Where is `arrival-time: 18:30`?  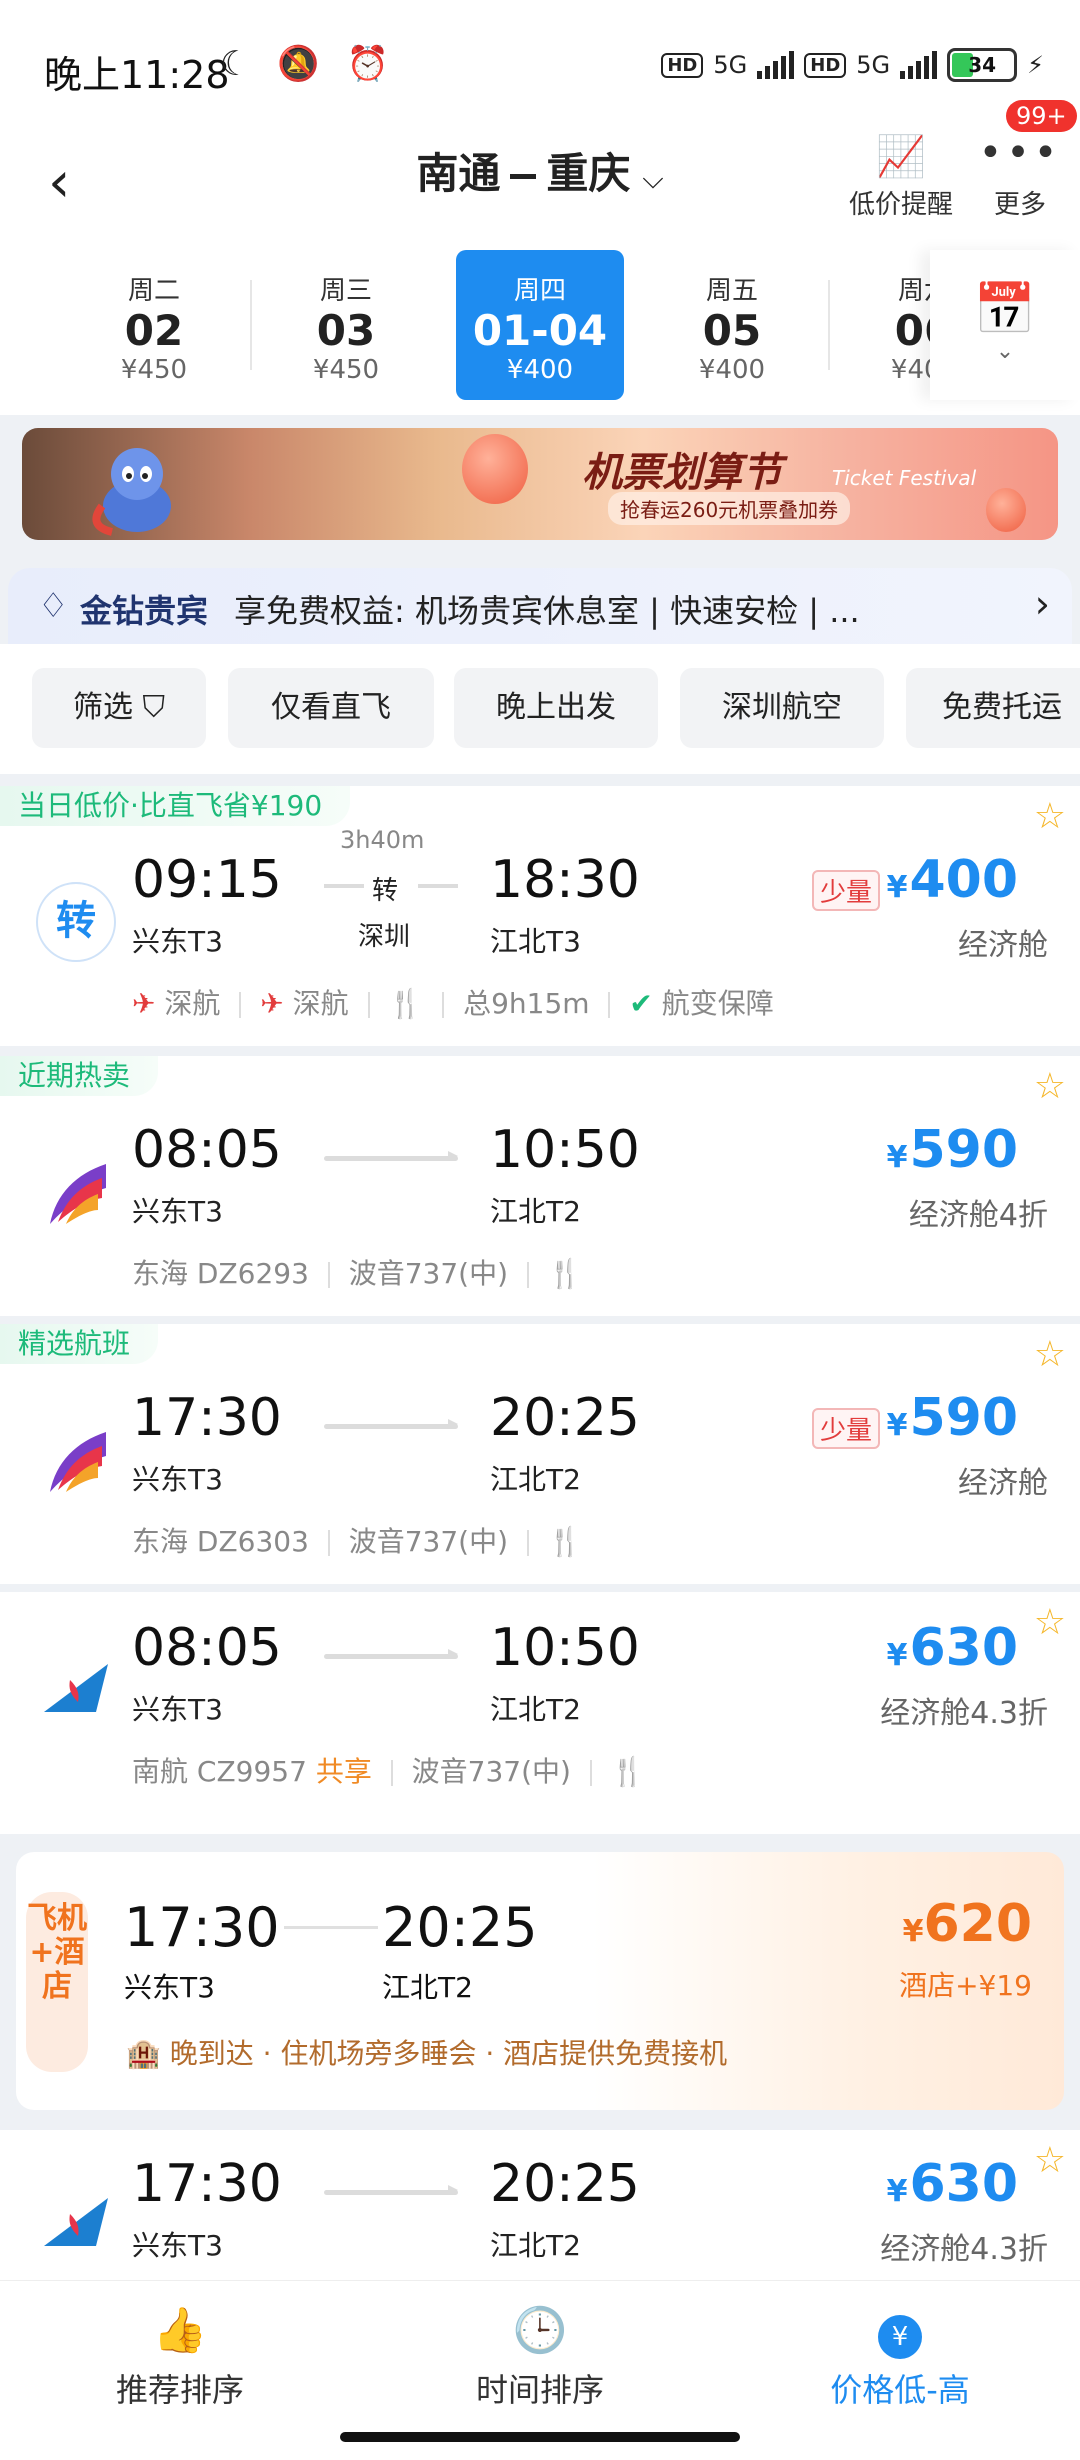 arrival-time: 18:30 is located at coordinates (565, 880).